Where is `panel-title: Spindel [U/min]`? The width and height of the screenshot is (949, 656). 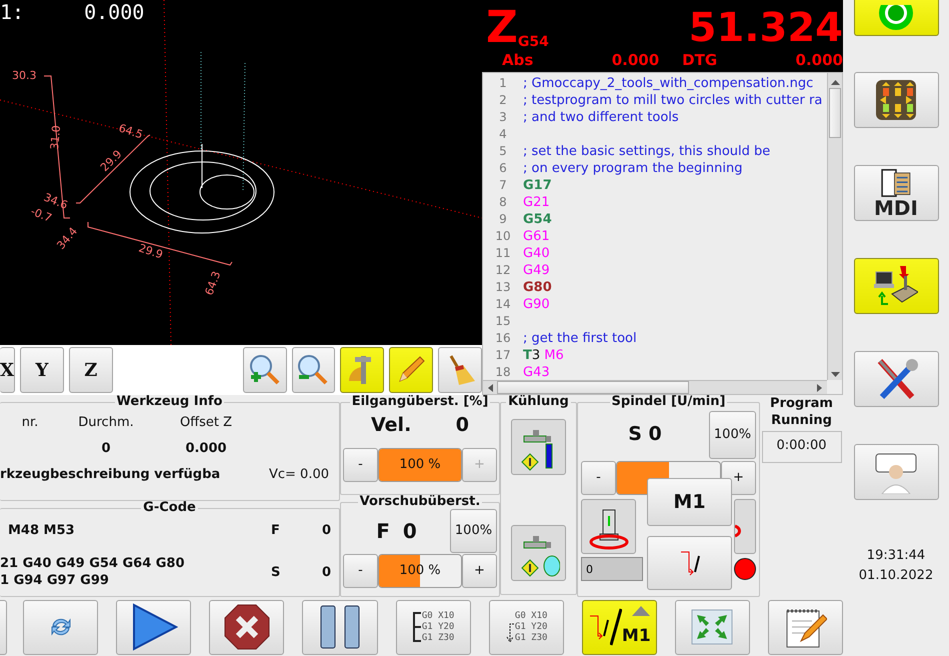
panel-title: Spindel [U/min] is located at coordinates (668, 402).